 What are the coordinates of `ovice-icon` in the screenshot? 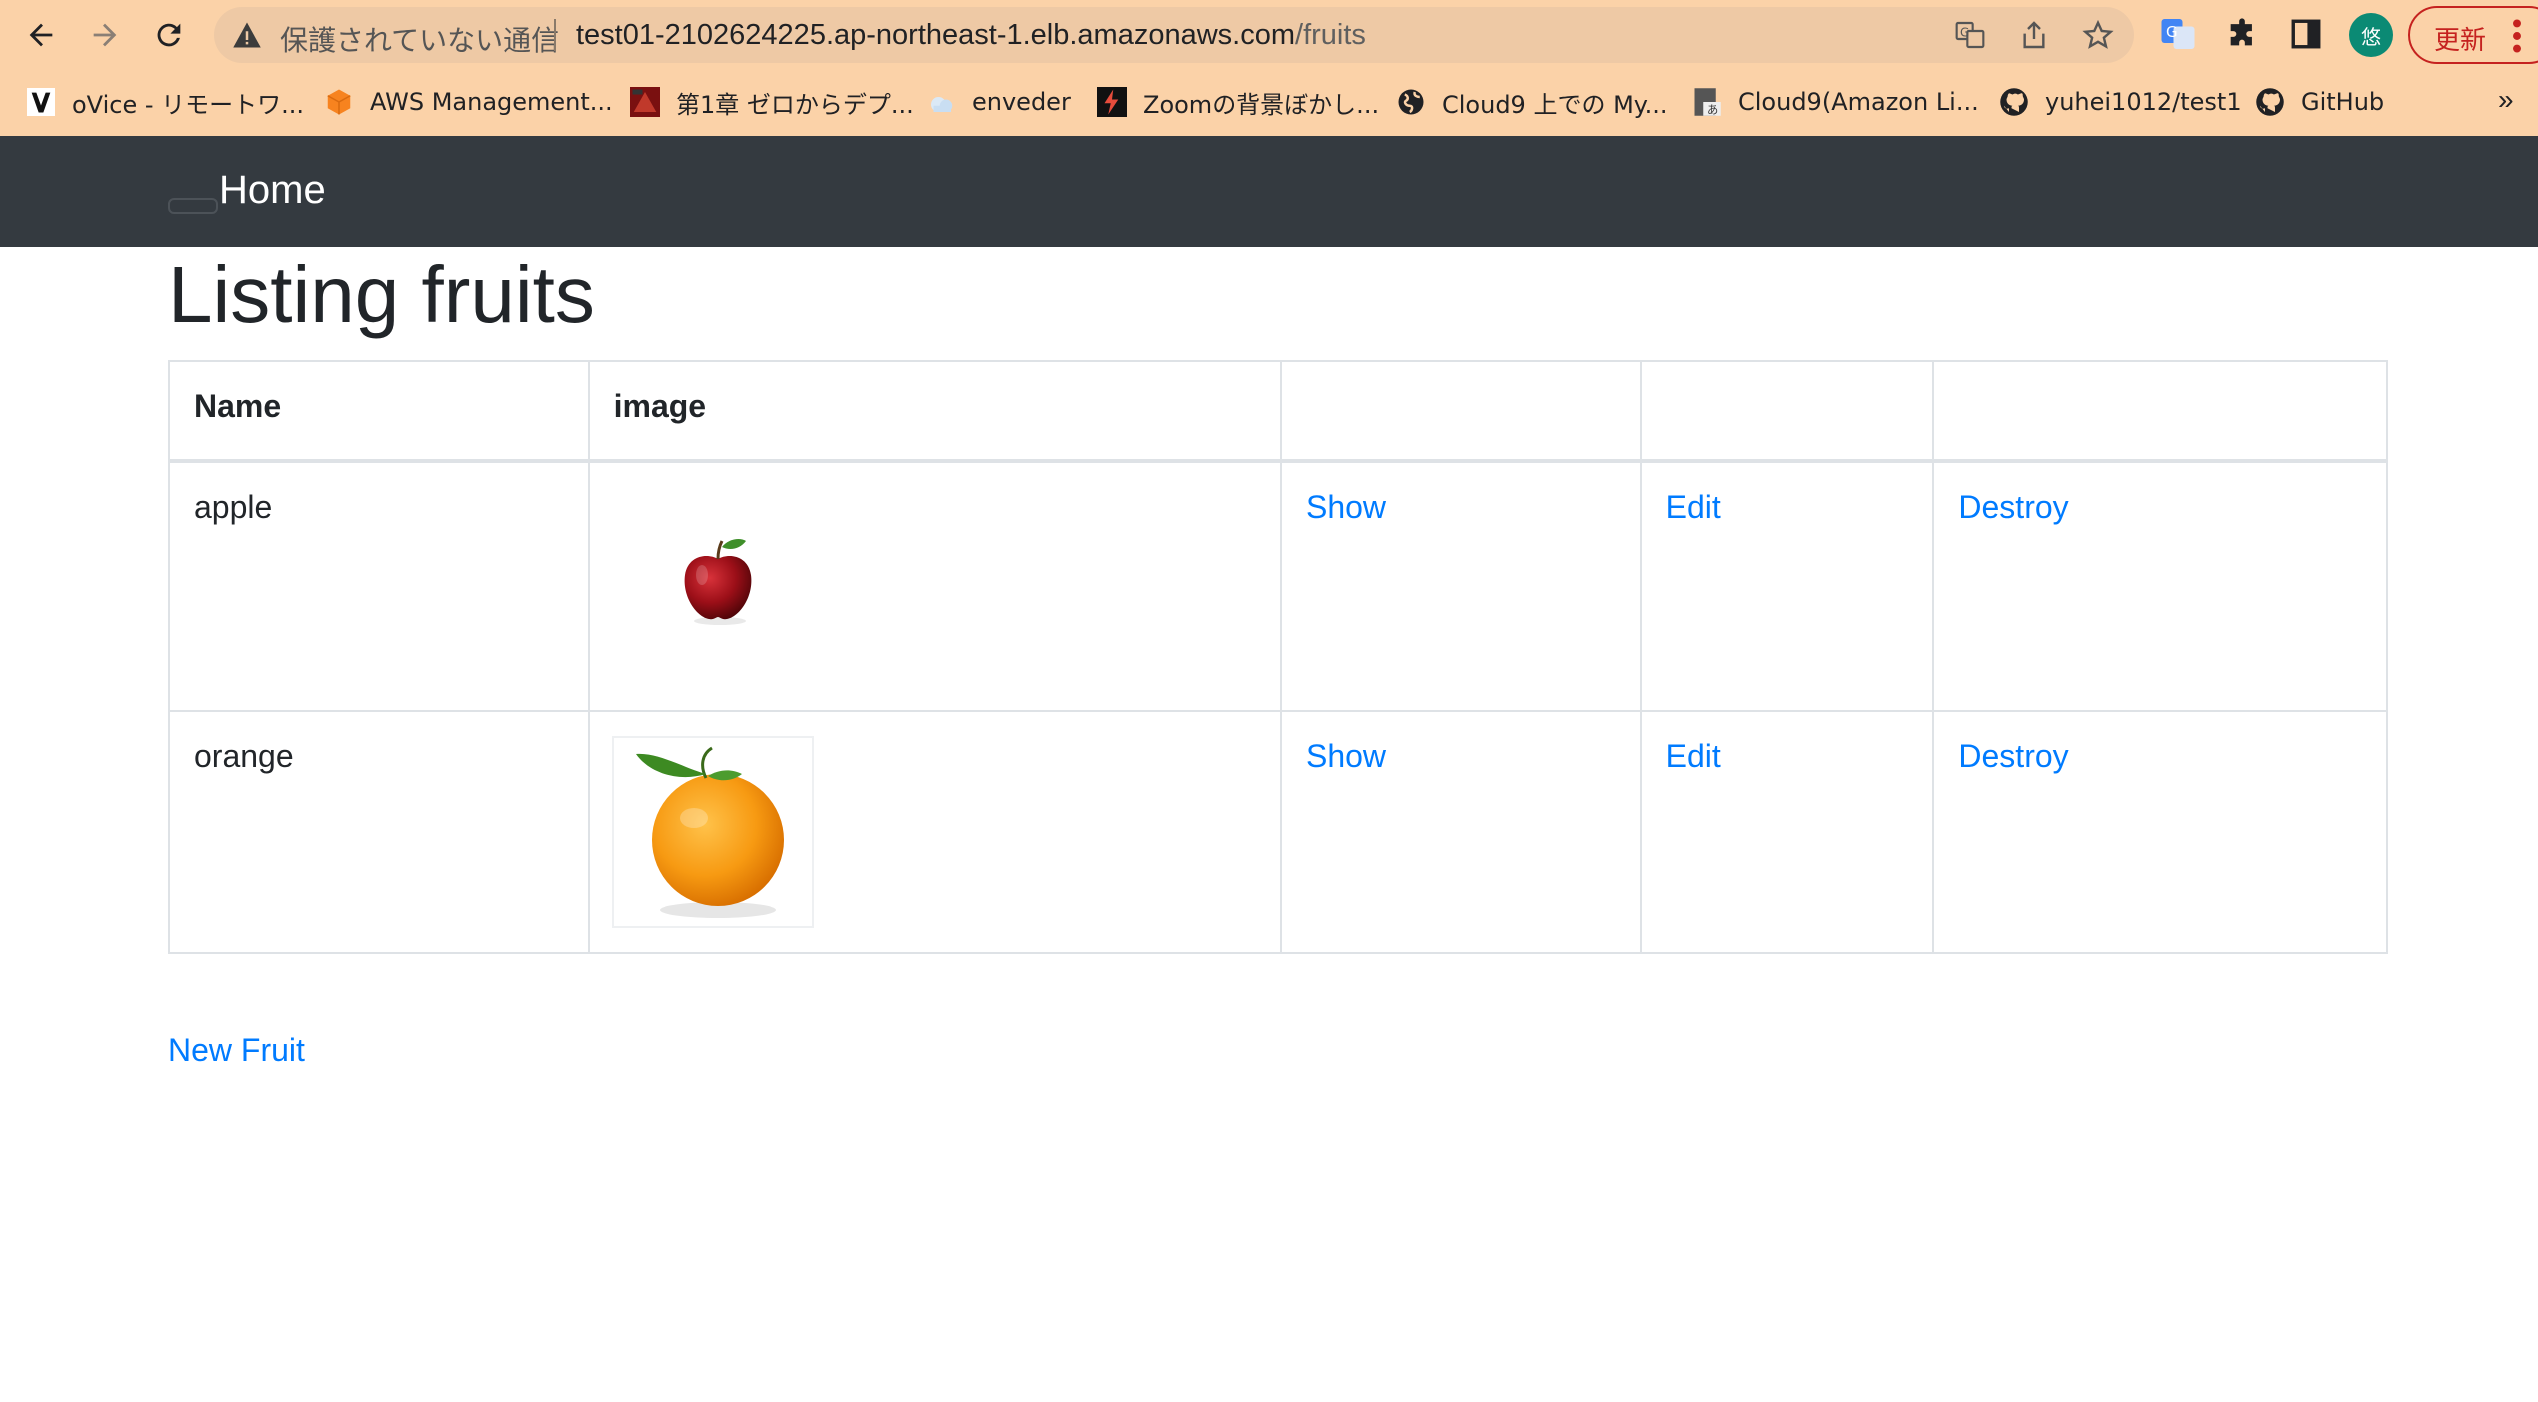 It's located at (41, 102).